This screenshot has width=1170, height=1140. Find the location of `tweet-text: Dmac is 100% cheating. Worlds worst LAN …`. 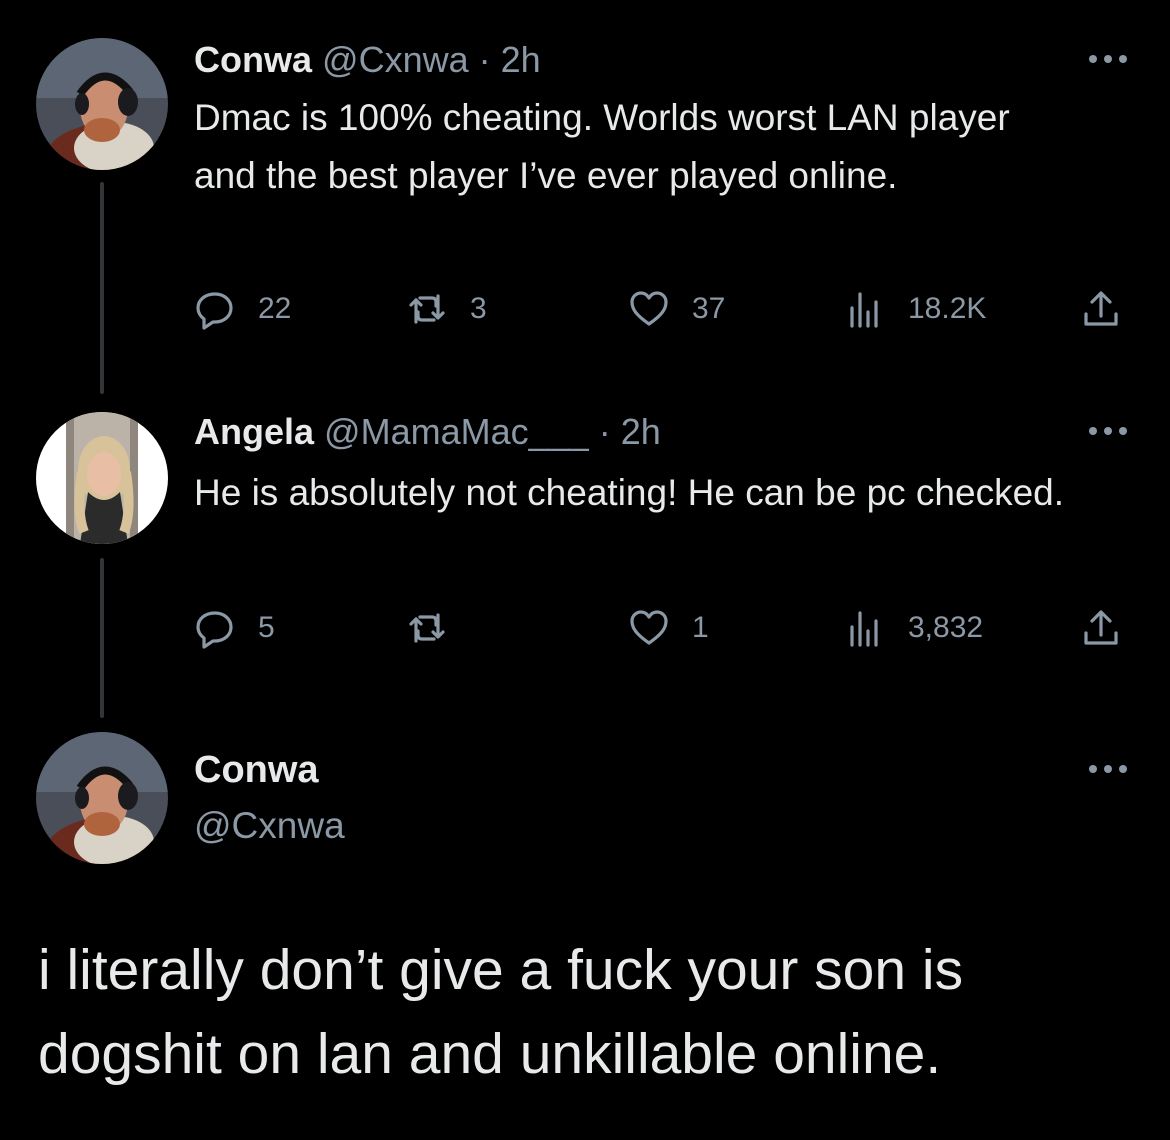

tweet-text: Dmac is 100% cheating. Worlds worst LAN … is located at coordinates (602, 146).